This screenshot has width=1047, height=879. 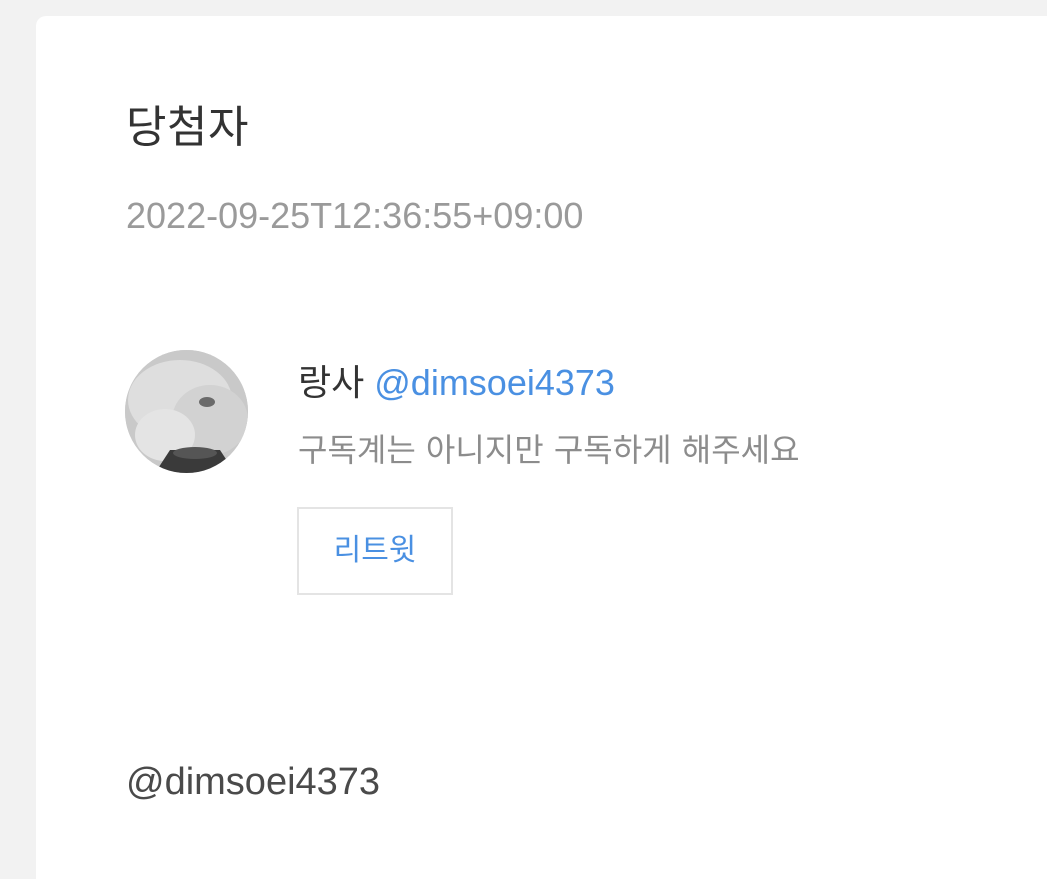 I want to click on draw-timestamp: 2022-09-25T12:36:55+09:00, so click(x=355, y=215).